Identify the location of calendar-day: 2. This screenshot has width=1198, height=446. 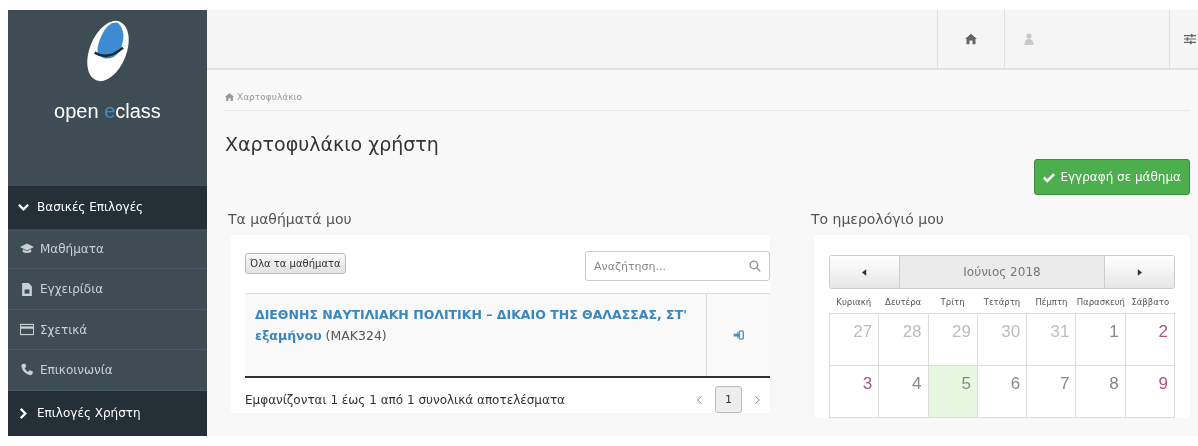
(1150, 340).